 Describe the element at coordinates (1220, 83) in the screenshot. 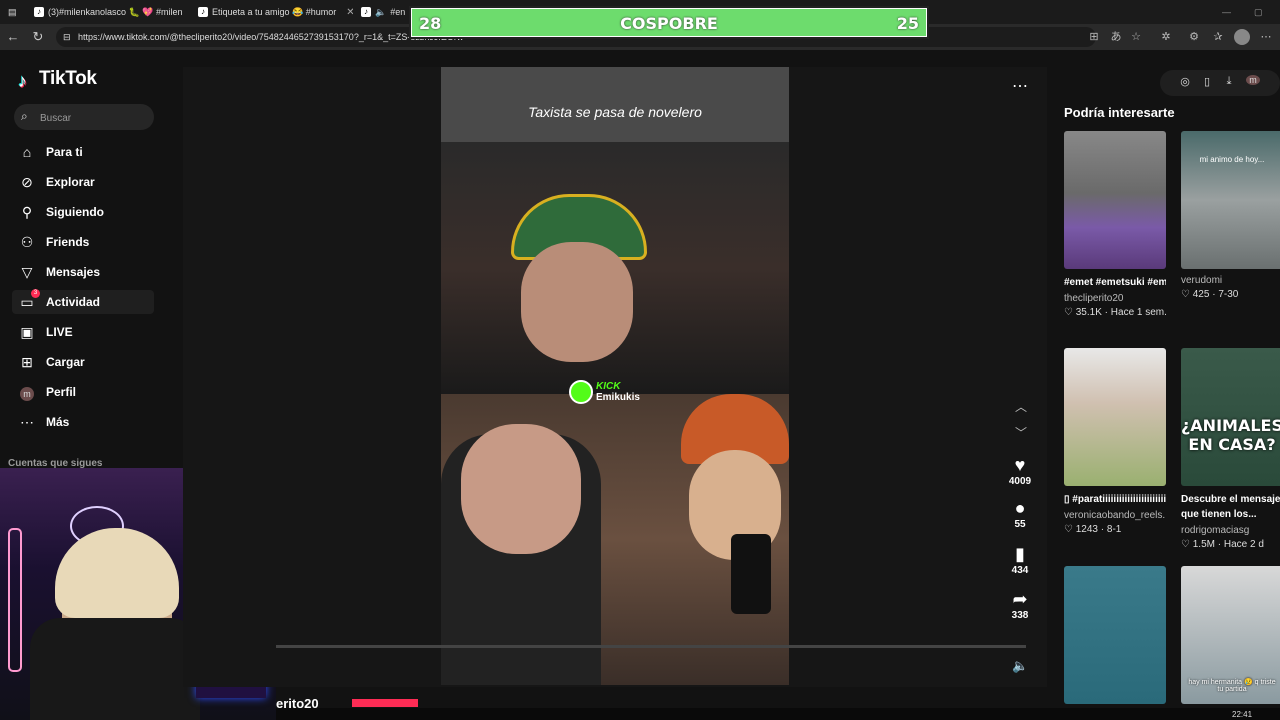

I see `top-right-toolbar: ◎ ▯ ⤓ m` at that location.